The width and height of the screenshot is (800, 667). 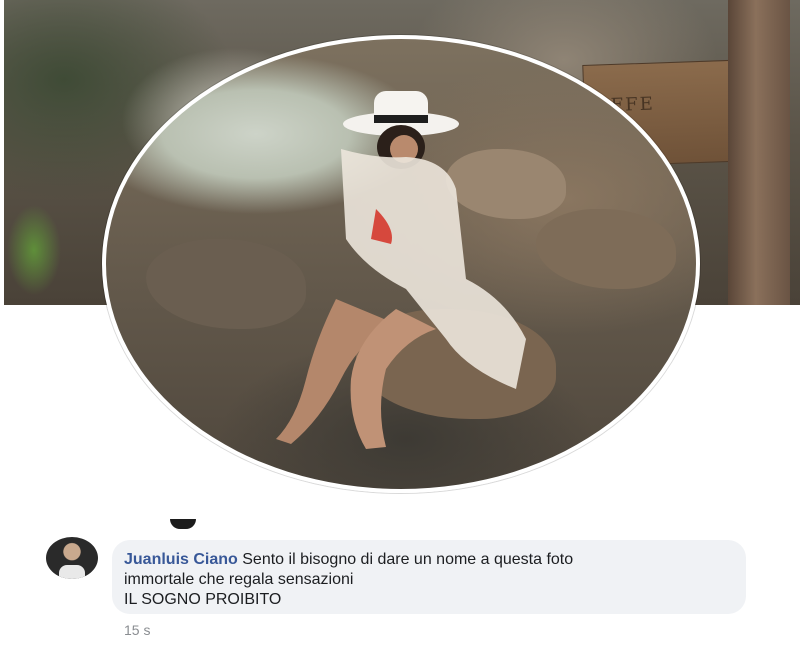 I want to click on previous-avatar, so click(x=183, y=524).